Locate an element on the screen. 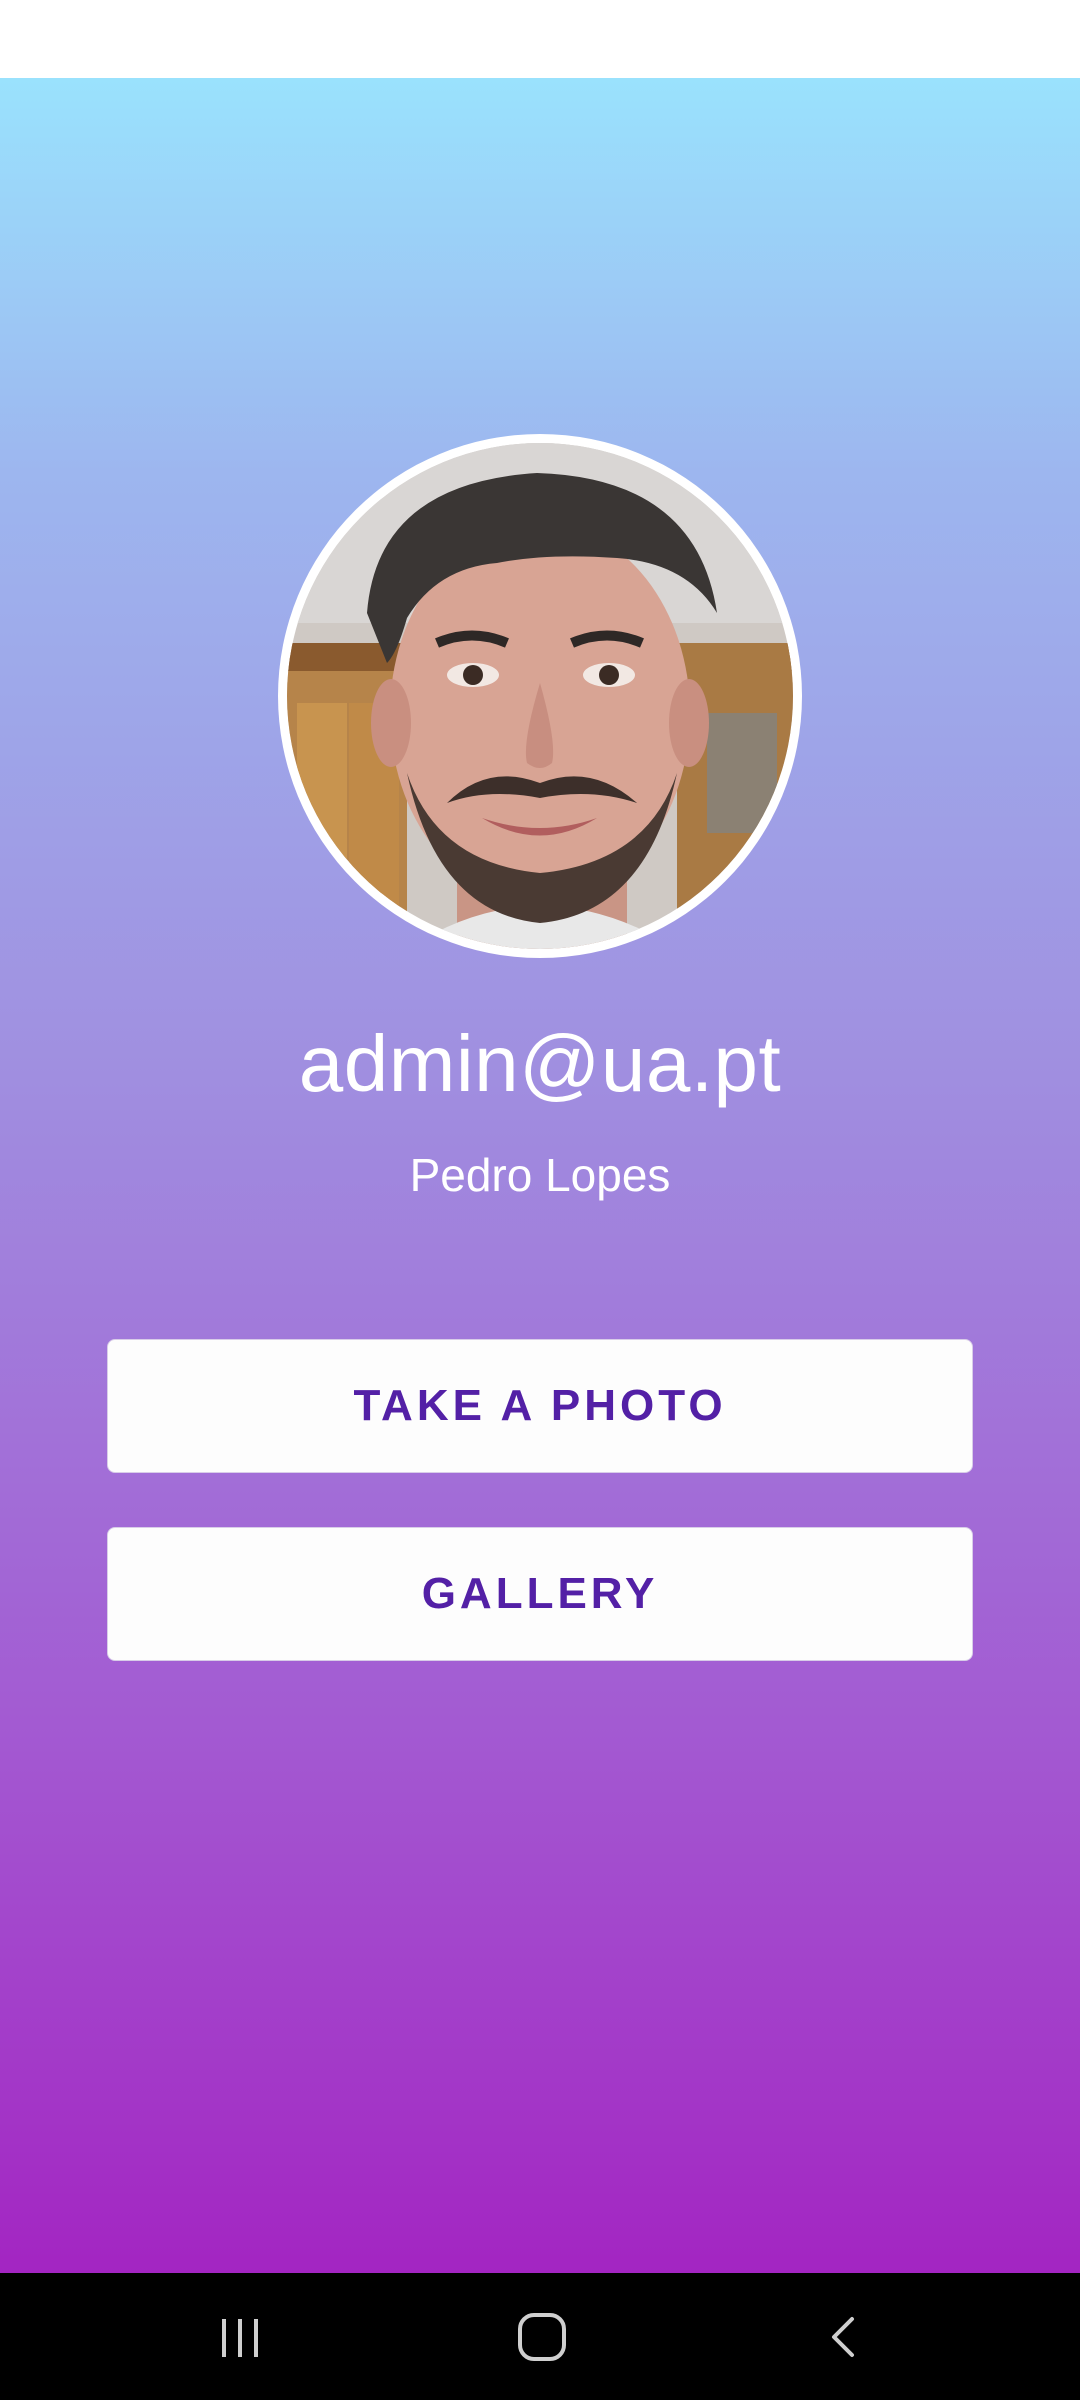  back-button is located at coordinates (844, 2336).